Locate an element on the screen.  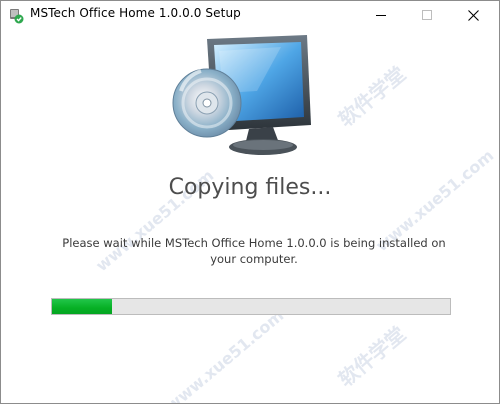
window-title: MSTech Office Home 1.0.0.0 Setup is located at coordinates (135, 13).